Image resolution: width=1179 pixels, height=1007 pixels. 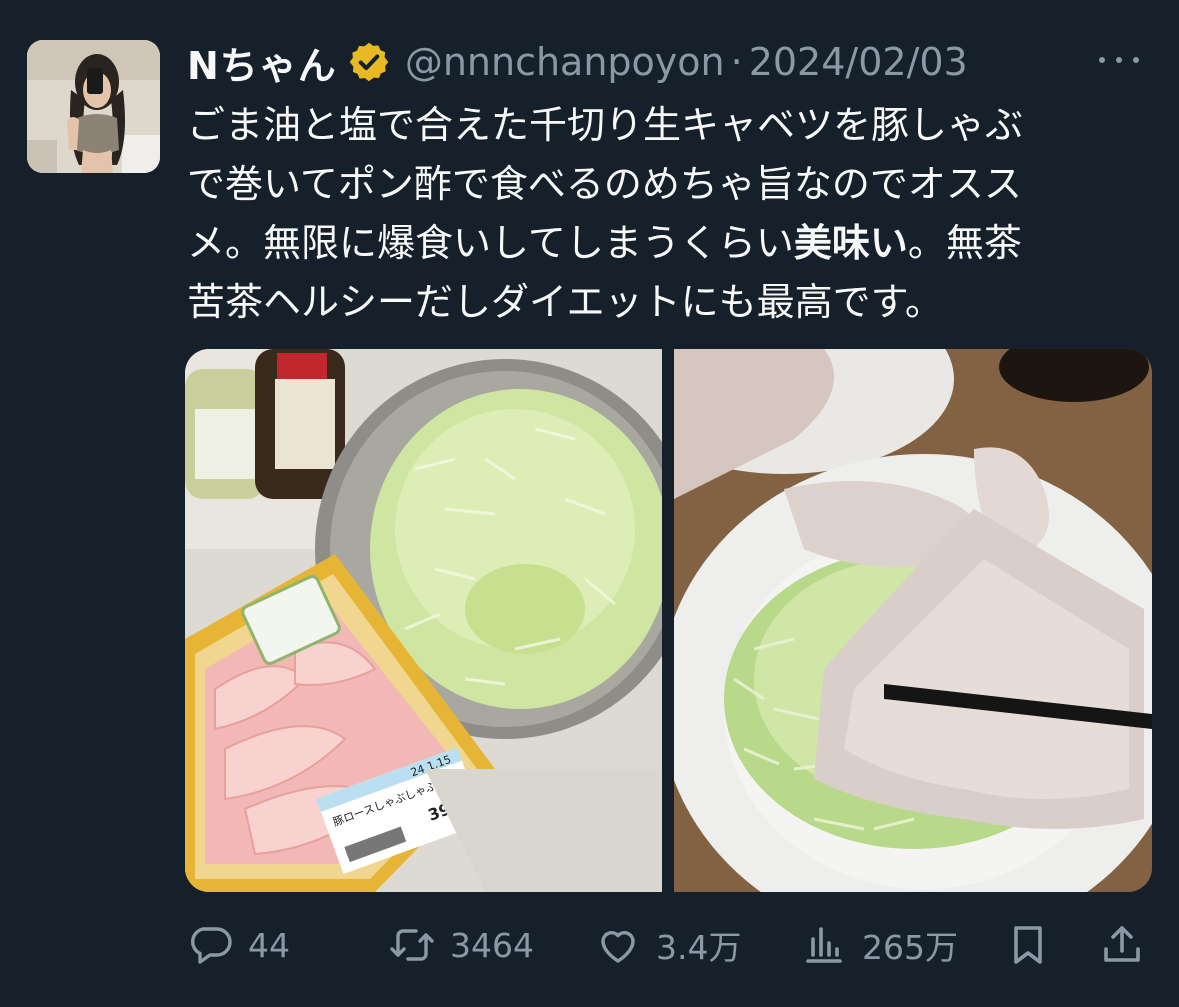 I want to click on avatar, so click(x=93, y=106).